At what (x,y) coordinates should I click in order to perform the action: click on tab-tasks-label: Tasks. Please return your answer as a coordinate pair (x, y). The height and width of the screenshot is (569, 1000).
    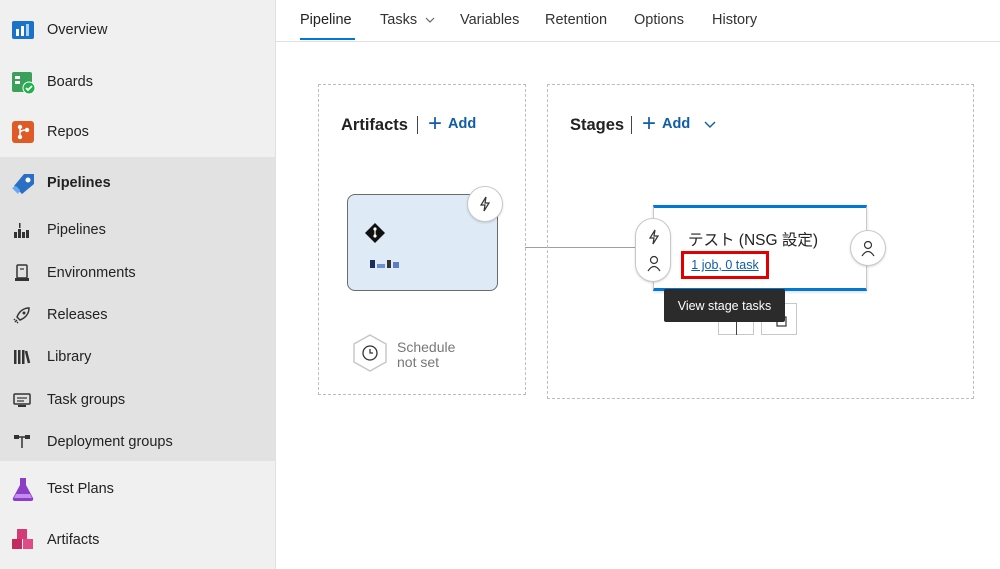
    Looking at the image, I should click on (399, 20).